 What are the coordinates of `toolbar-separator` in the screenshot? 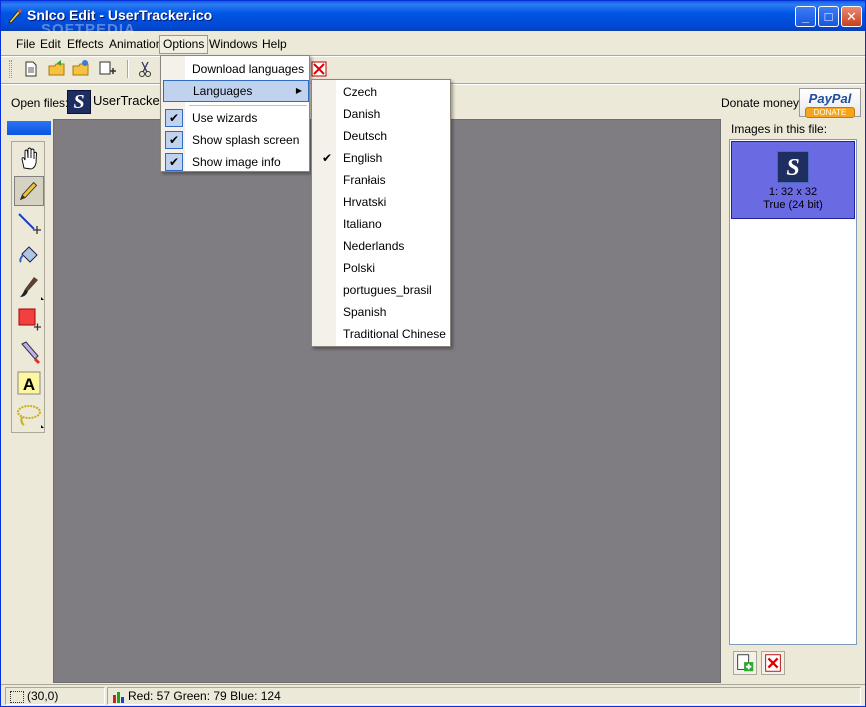 It's located at (128, 69).